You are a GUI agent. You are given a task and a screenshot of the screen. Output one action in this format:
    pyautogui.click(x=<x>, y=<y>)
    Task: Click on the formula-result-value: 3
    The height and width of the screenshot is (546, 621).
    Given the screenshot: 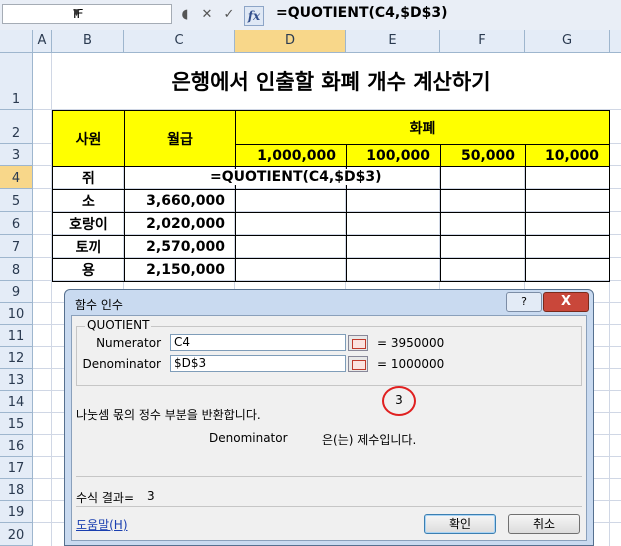 What is the action you would take?
    pyautogui.click(x=151, y=496)
    